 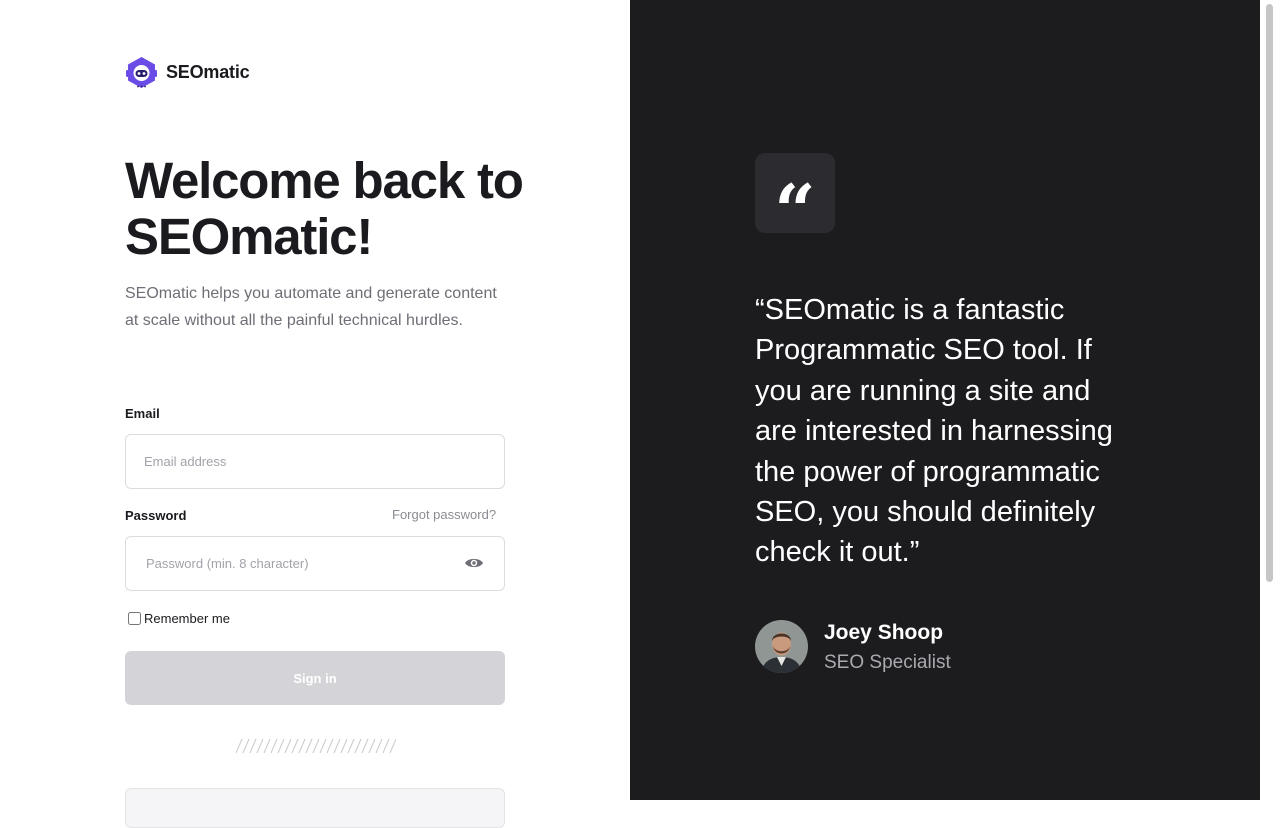 I want to click on quote-badge: “, so click(x=795, y=200).